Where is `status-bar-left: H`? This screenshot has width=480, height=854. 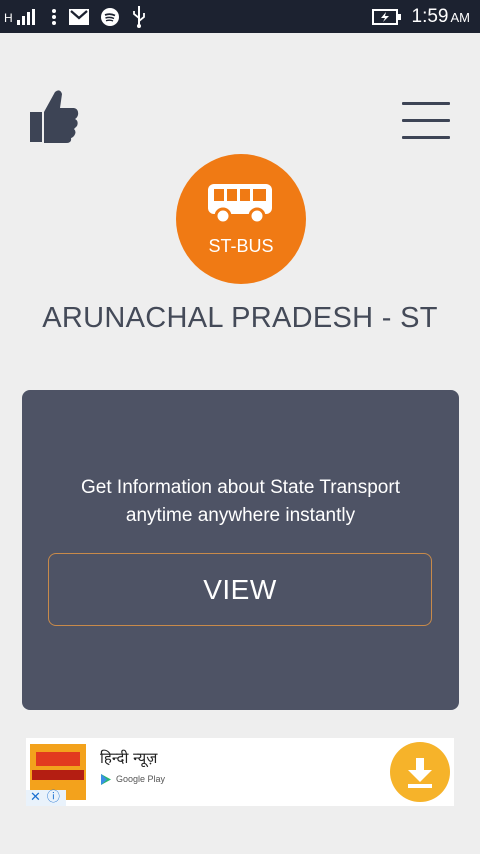 status-bar-left: H is located at coordinates (75, 17).